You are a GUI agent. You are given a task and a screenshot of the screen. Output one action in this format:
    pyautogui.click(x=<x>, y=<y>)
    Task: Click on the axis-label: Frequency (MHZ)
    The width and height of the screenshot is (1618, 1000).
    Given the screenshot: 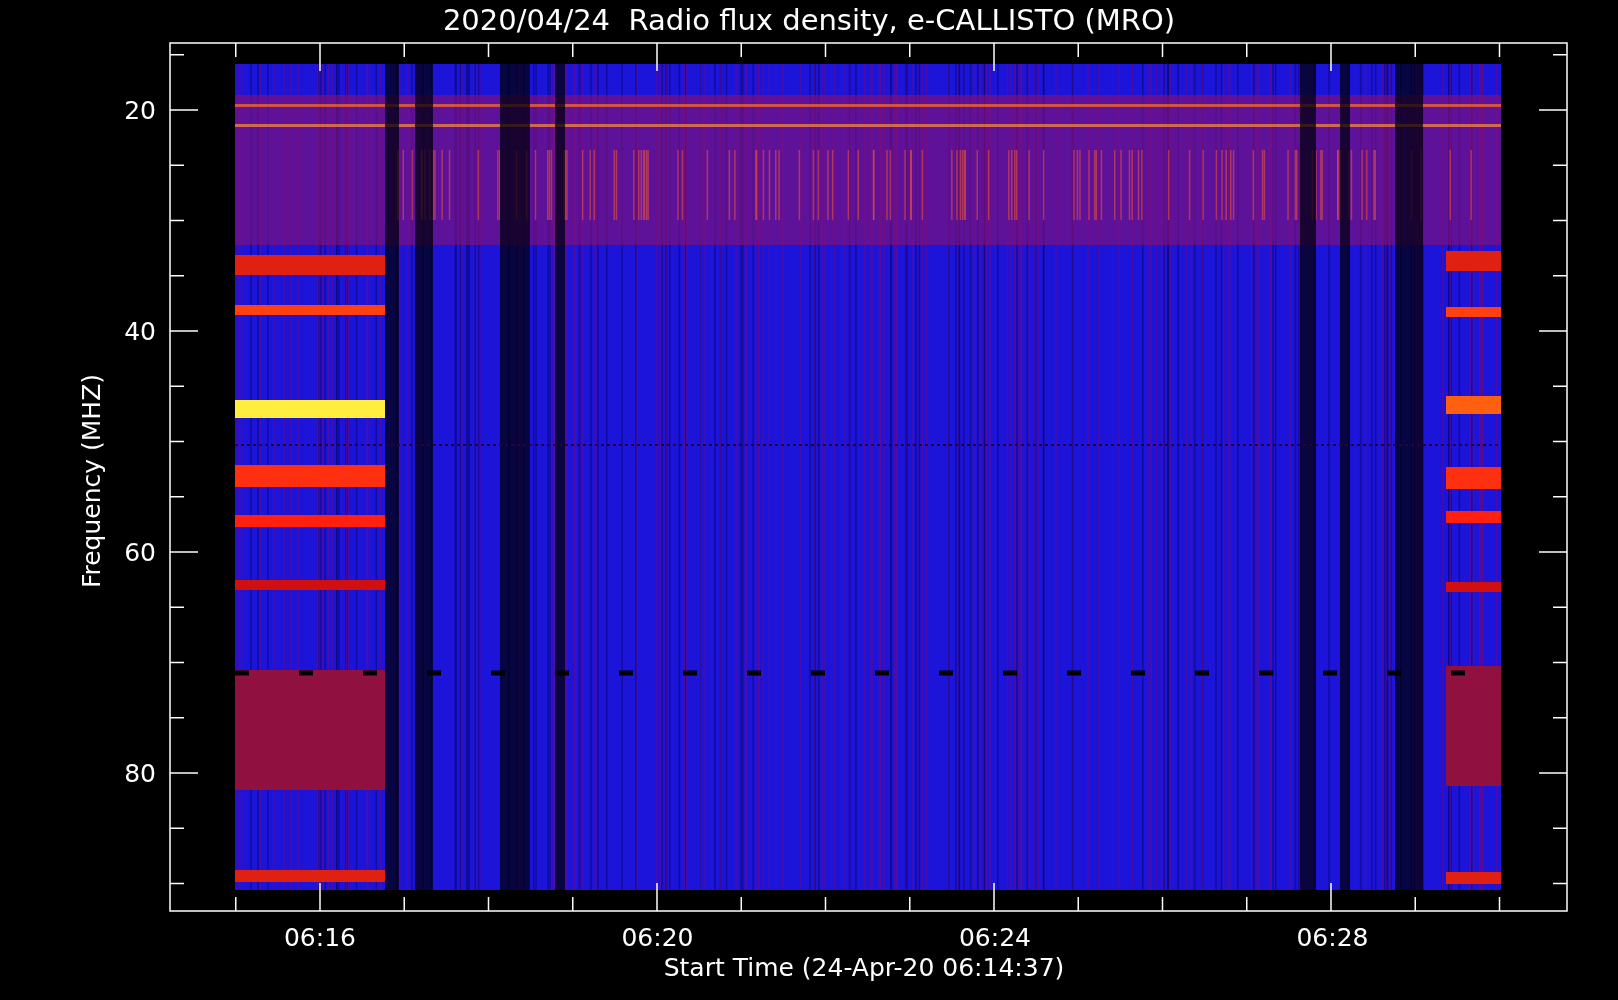 What is the action you would take?
    pyautogui.click(x=91, y=481)
    